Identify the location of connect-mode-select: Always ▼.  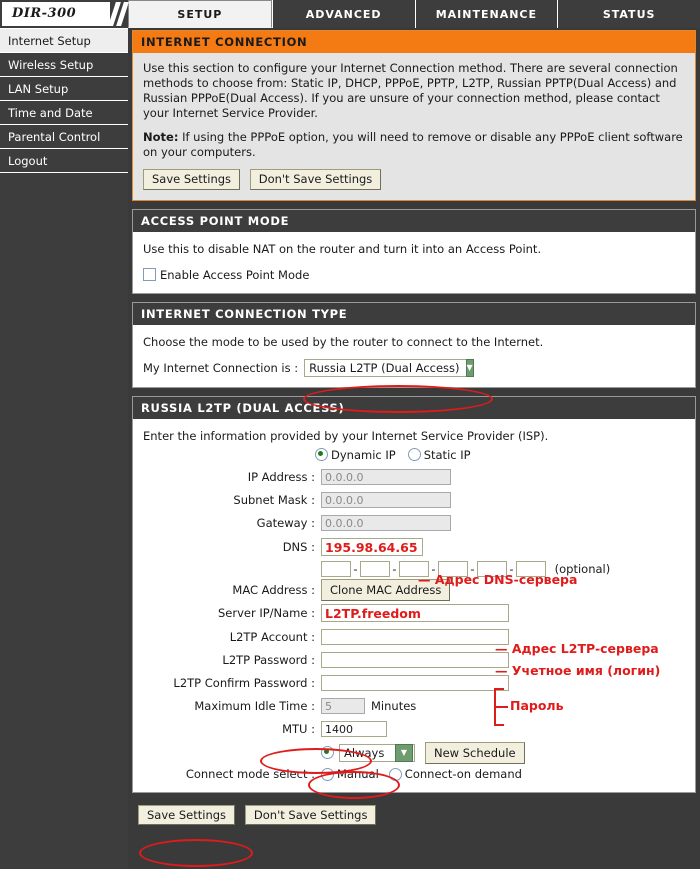
(377, 752).